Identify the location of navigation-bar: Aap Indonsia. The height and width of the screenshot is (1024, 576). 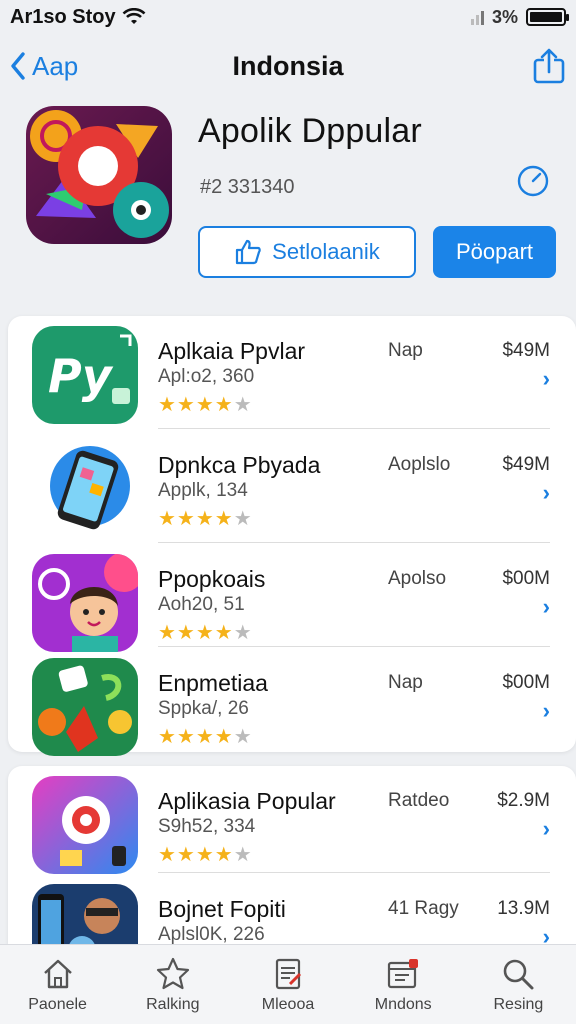
(288, 66).